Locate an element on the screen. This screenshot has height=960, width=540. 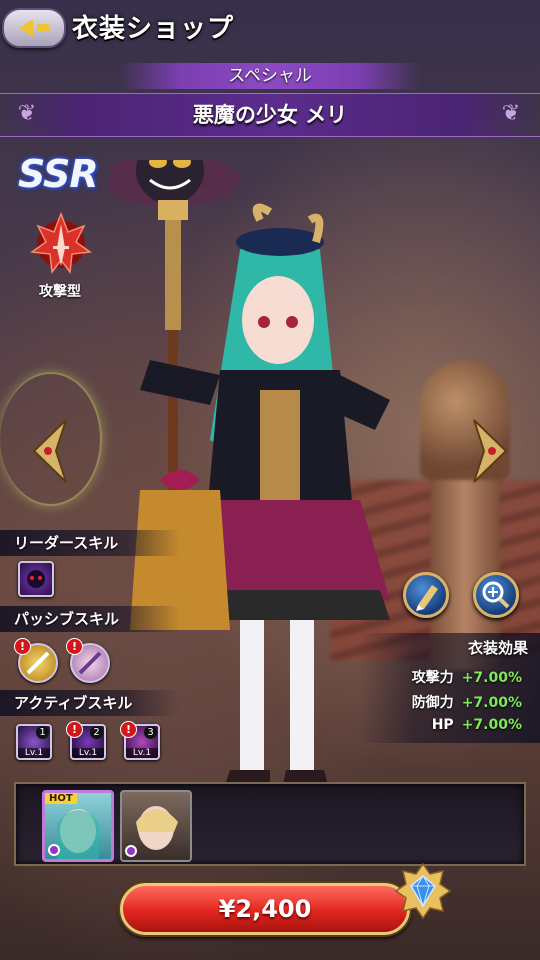
hot-badge: HOT is located at coordinates (61, 798).